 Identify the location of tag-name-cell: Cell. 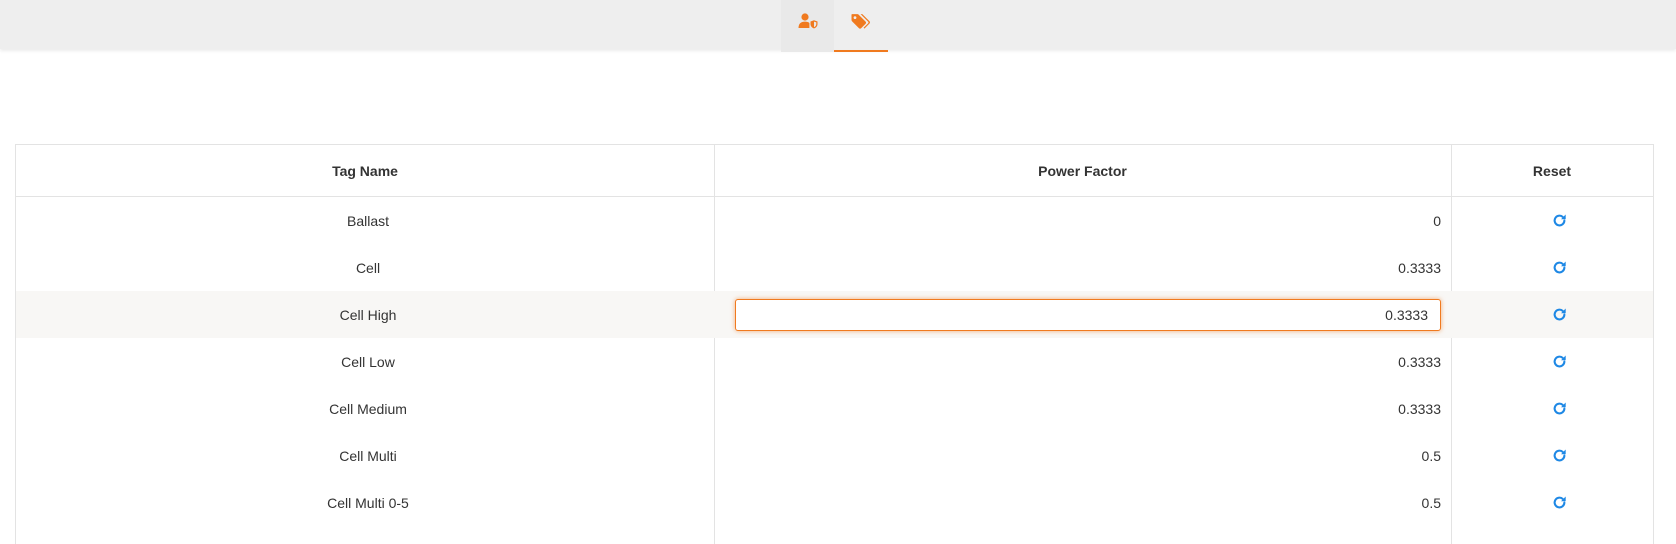
(368, 267).